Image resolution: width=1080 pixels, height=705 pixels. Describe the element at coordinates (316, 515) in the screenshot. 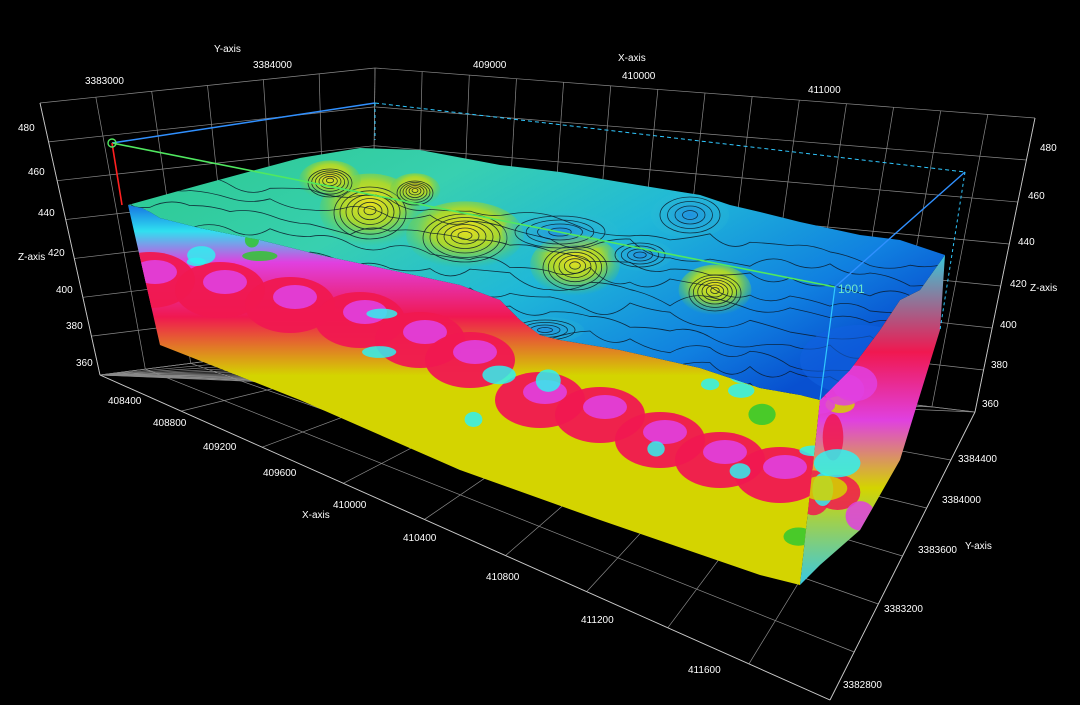

I see `x-axis-title: X-axis` at that location.